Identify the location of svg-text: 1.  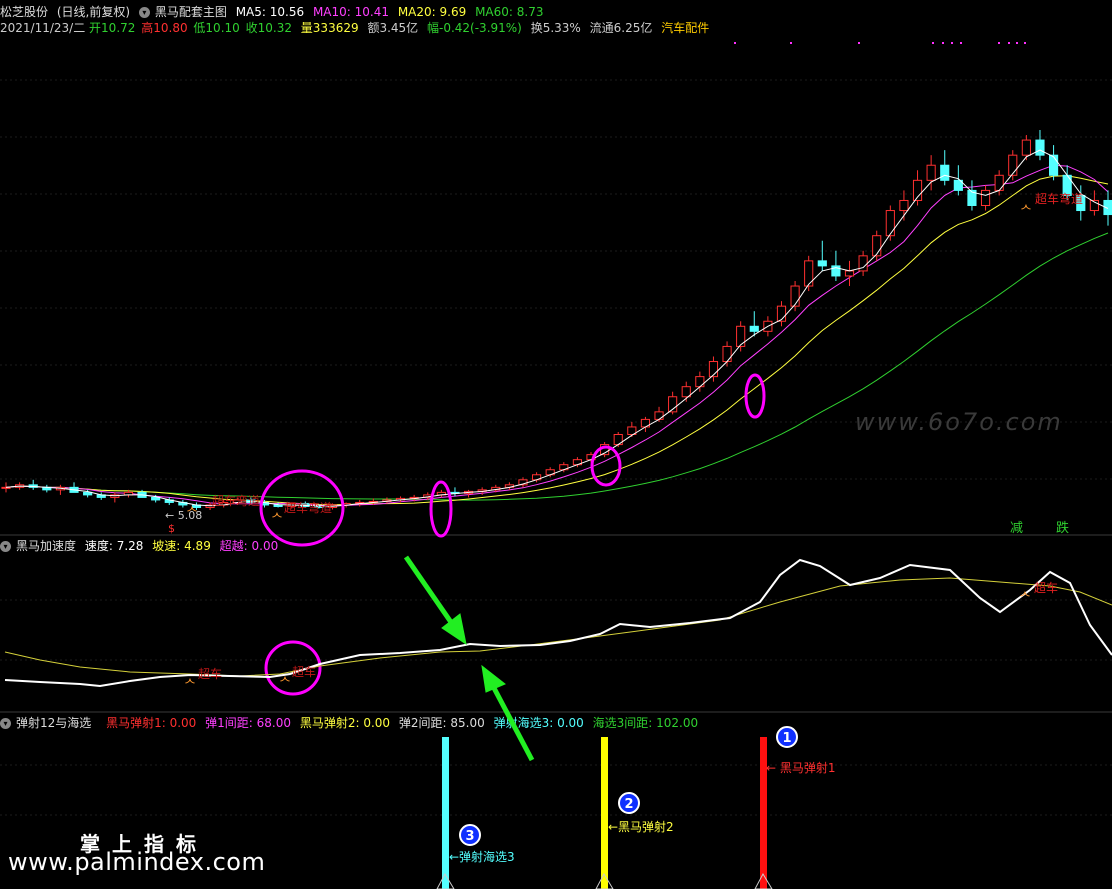
(786, 738).